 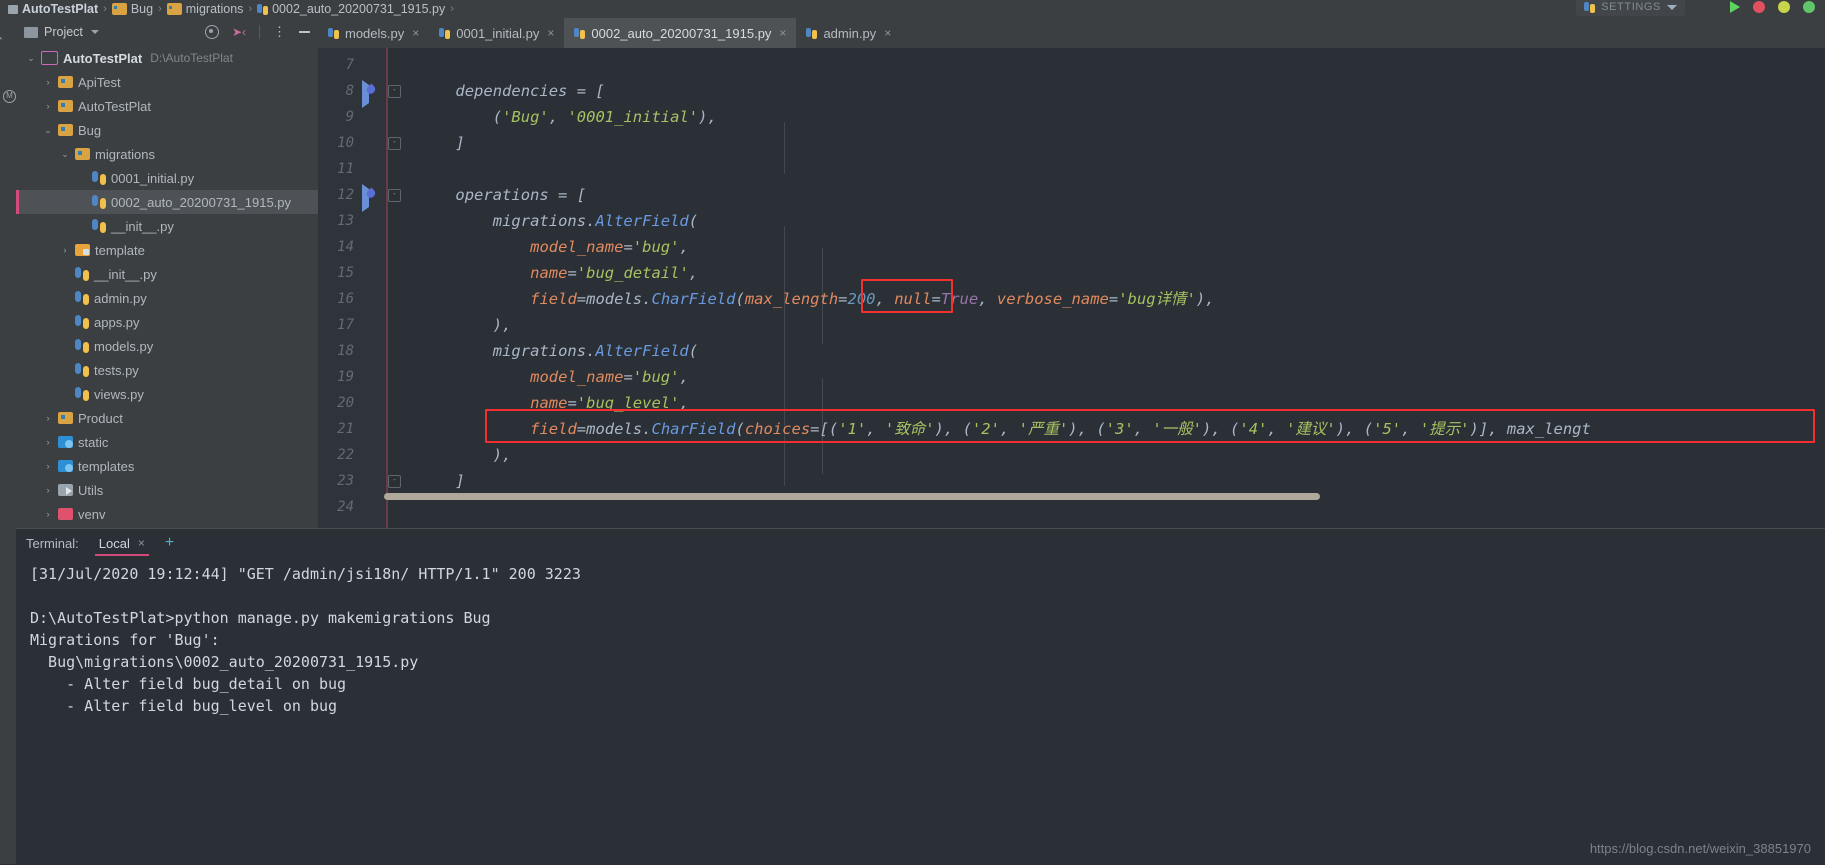 I want to click on breadcrumb-item-migrations: migrations, so click(x=204, y=9).